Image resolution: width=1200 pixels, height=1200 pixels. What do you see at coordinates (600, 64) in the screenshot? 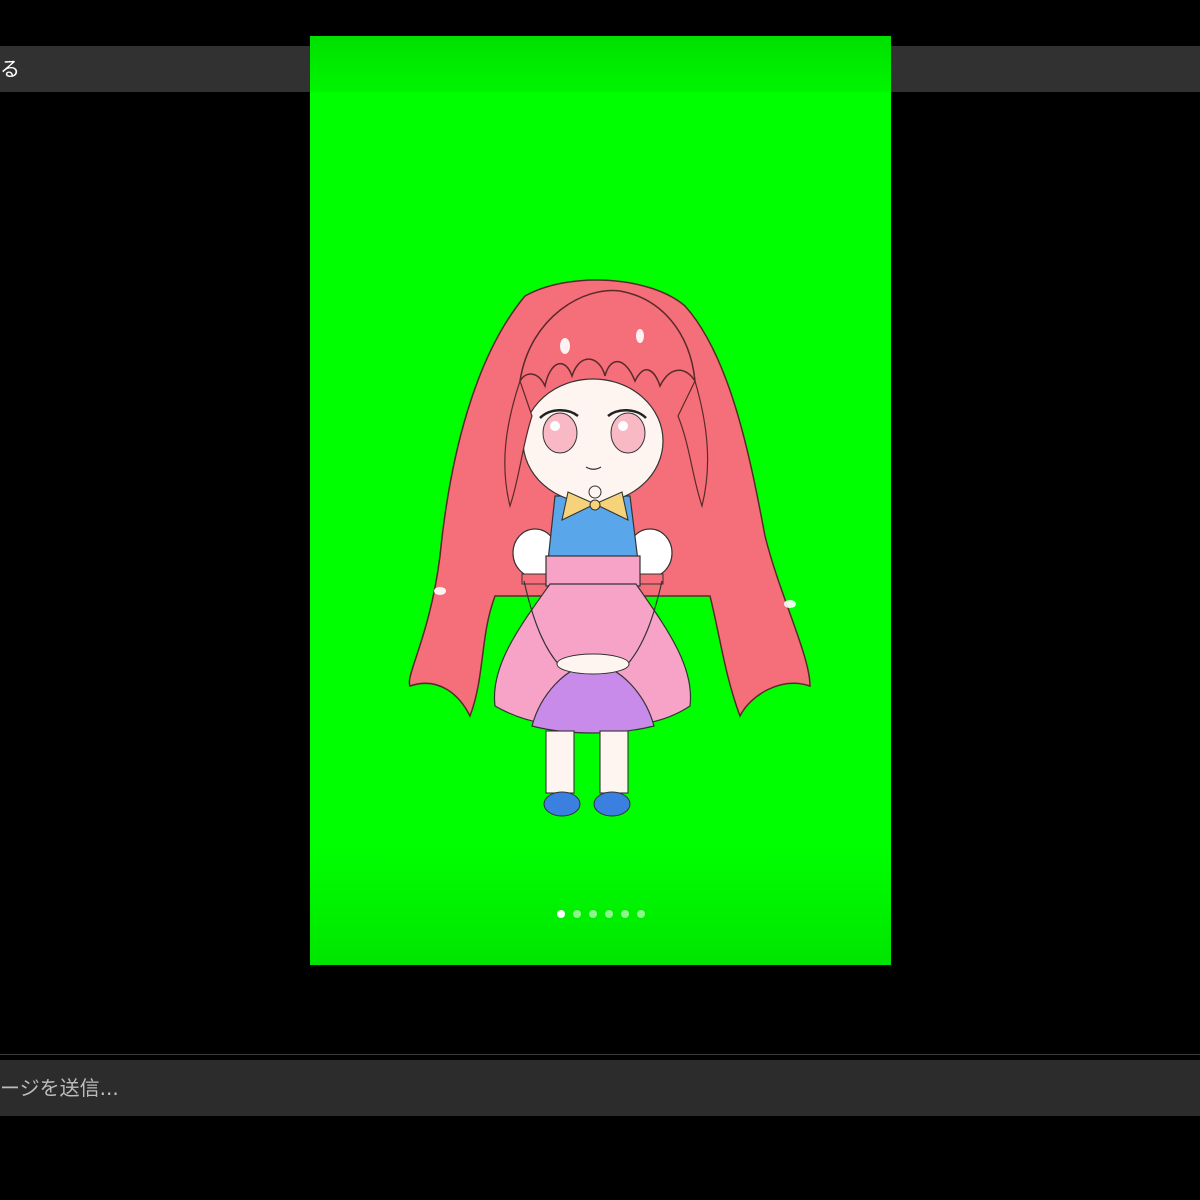
I see `story-top-shade` at bounding box center [600, 64].